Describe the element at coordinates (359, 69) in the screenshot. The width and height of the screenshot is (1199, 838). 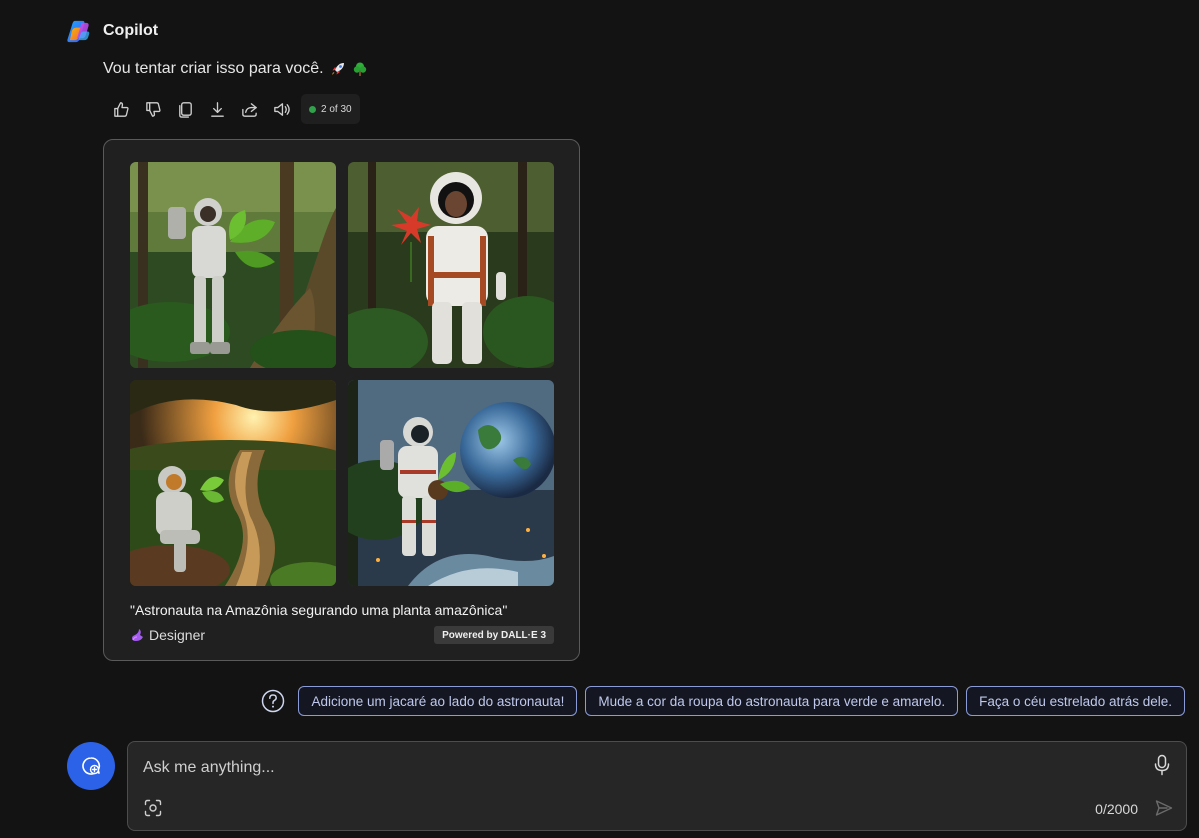
I see `tree-icon` at that location.